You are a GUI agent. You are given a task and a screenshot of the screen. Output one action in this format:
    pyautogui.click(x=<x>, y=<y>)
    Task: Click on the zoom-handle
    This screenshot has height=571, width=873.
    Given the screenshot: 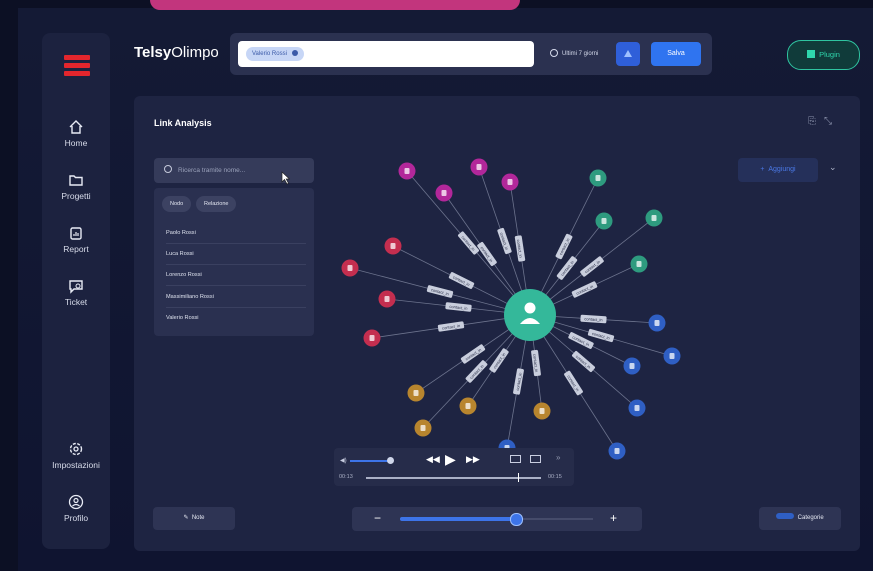 What is the action you would take?
    pyautogui.click(x=516, y=519)
    